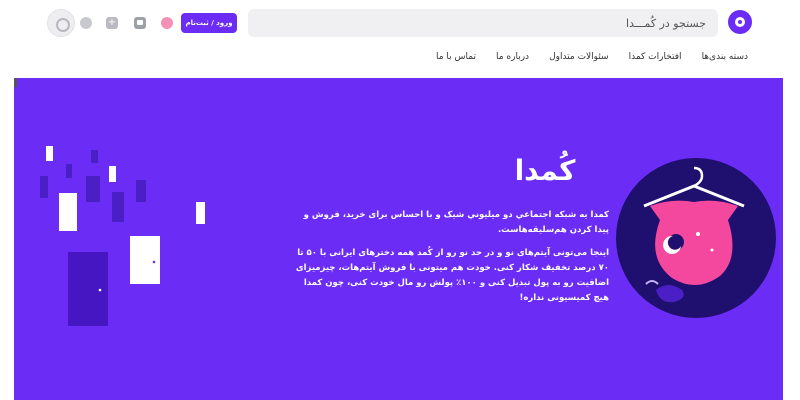  Describe the element at coordinates (483, 23) in the screenshot. I see `search-input: جستجو در کُمـــدا` at that location.